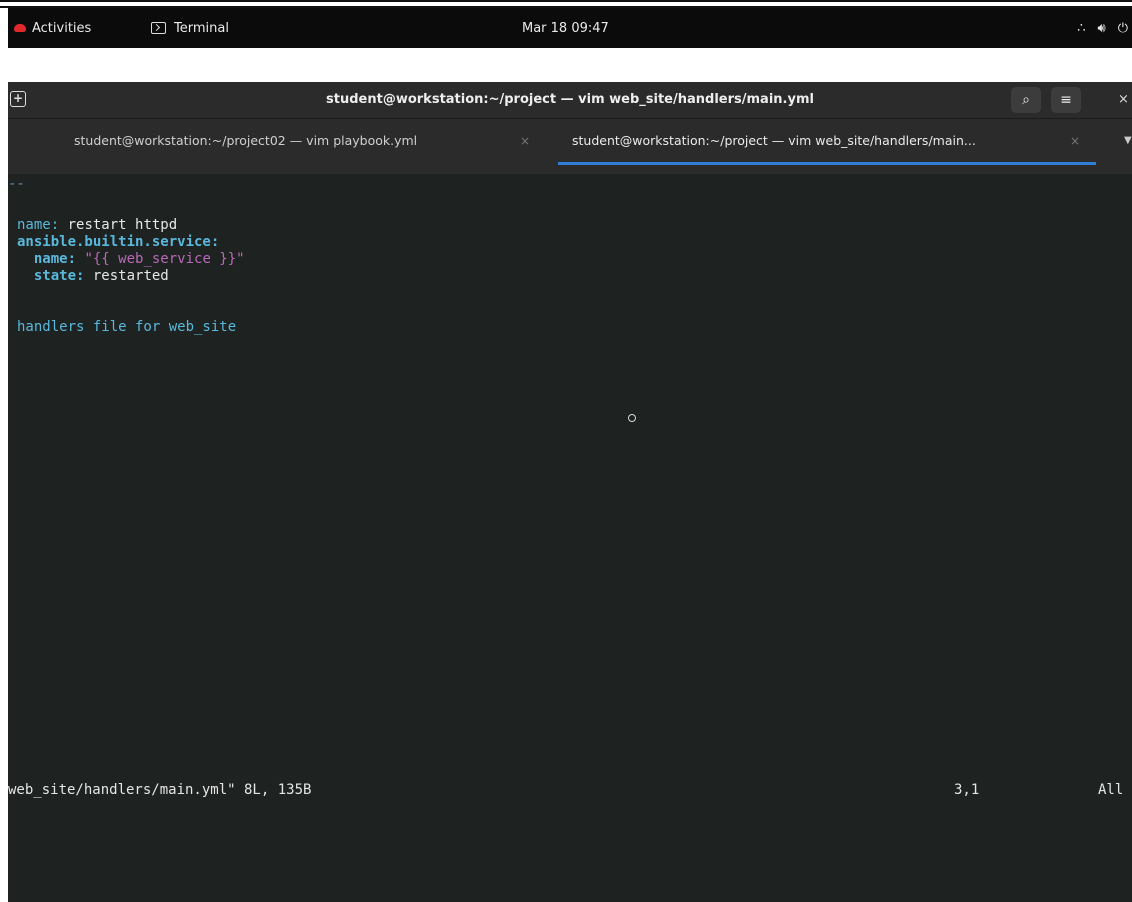  What do you see at coordinates (967, 790) in the screenshot?
I see `vim-status-position: 3,1` at bounding box center [967, 790].